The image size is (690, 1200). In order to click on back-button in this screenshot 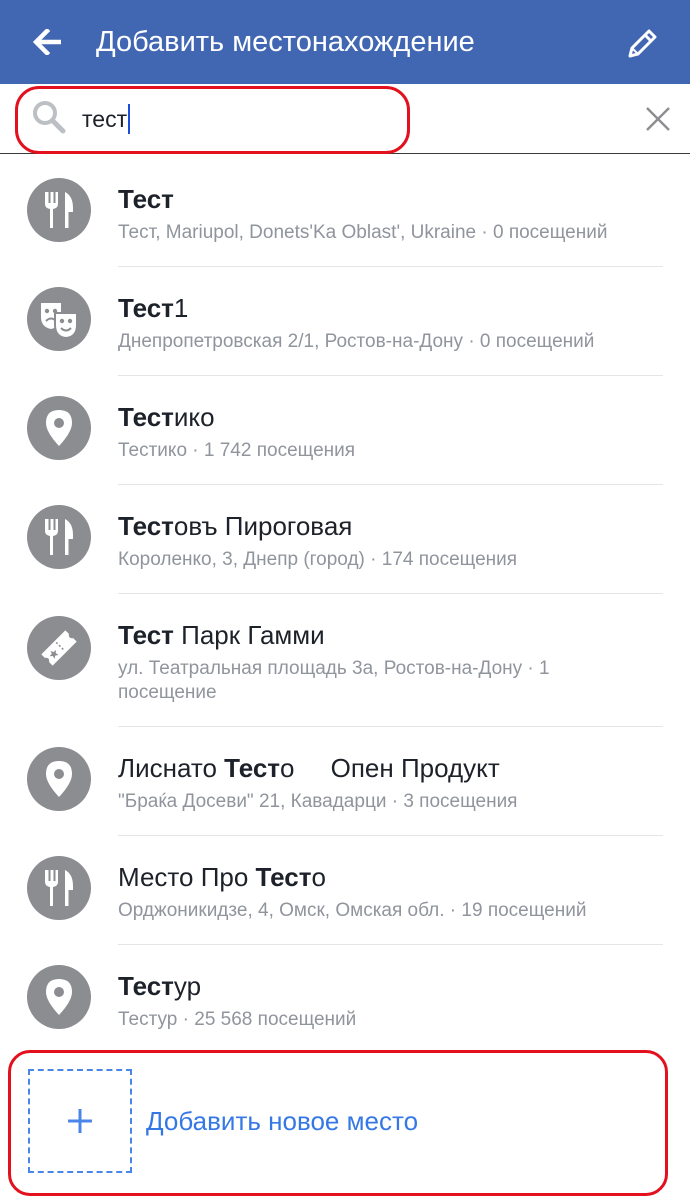, I will do `click(48, 42)`.